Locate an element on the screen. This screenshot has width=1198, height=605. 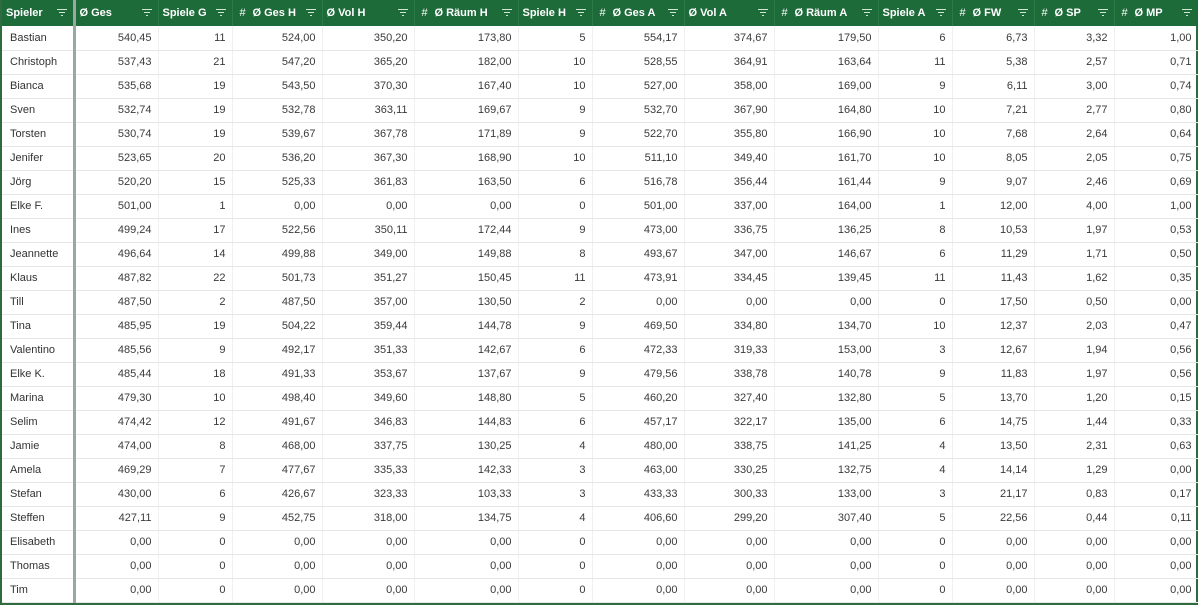
table-cell: 7,68 is located at coordinates (993, 134).